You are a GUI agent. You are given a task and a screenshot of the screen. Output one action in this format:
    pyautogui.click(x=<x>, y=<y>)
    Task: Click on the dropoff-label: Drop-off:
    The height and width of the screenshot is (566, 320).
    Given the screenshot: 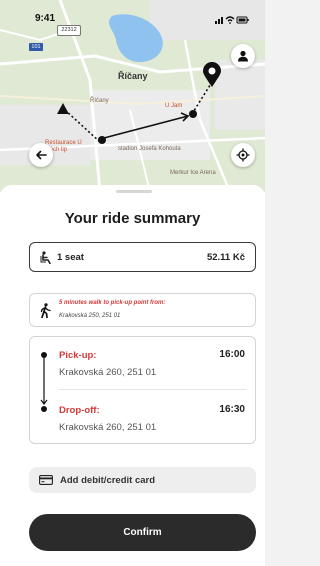 What is the action you would take?
    pyautogui.click(x=79, y=410)
    